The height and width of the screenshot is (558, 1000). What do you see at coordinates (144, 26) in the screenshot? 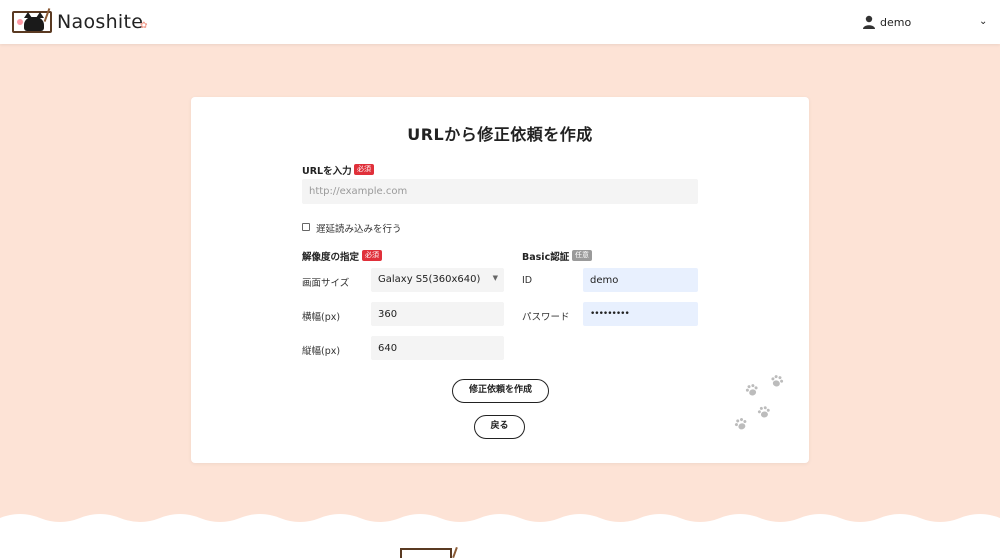
I see `brand-paw-icon: ✿` at bounding box center [144, 26].